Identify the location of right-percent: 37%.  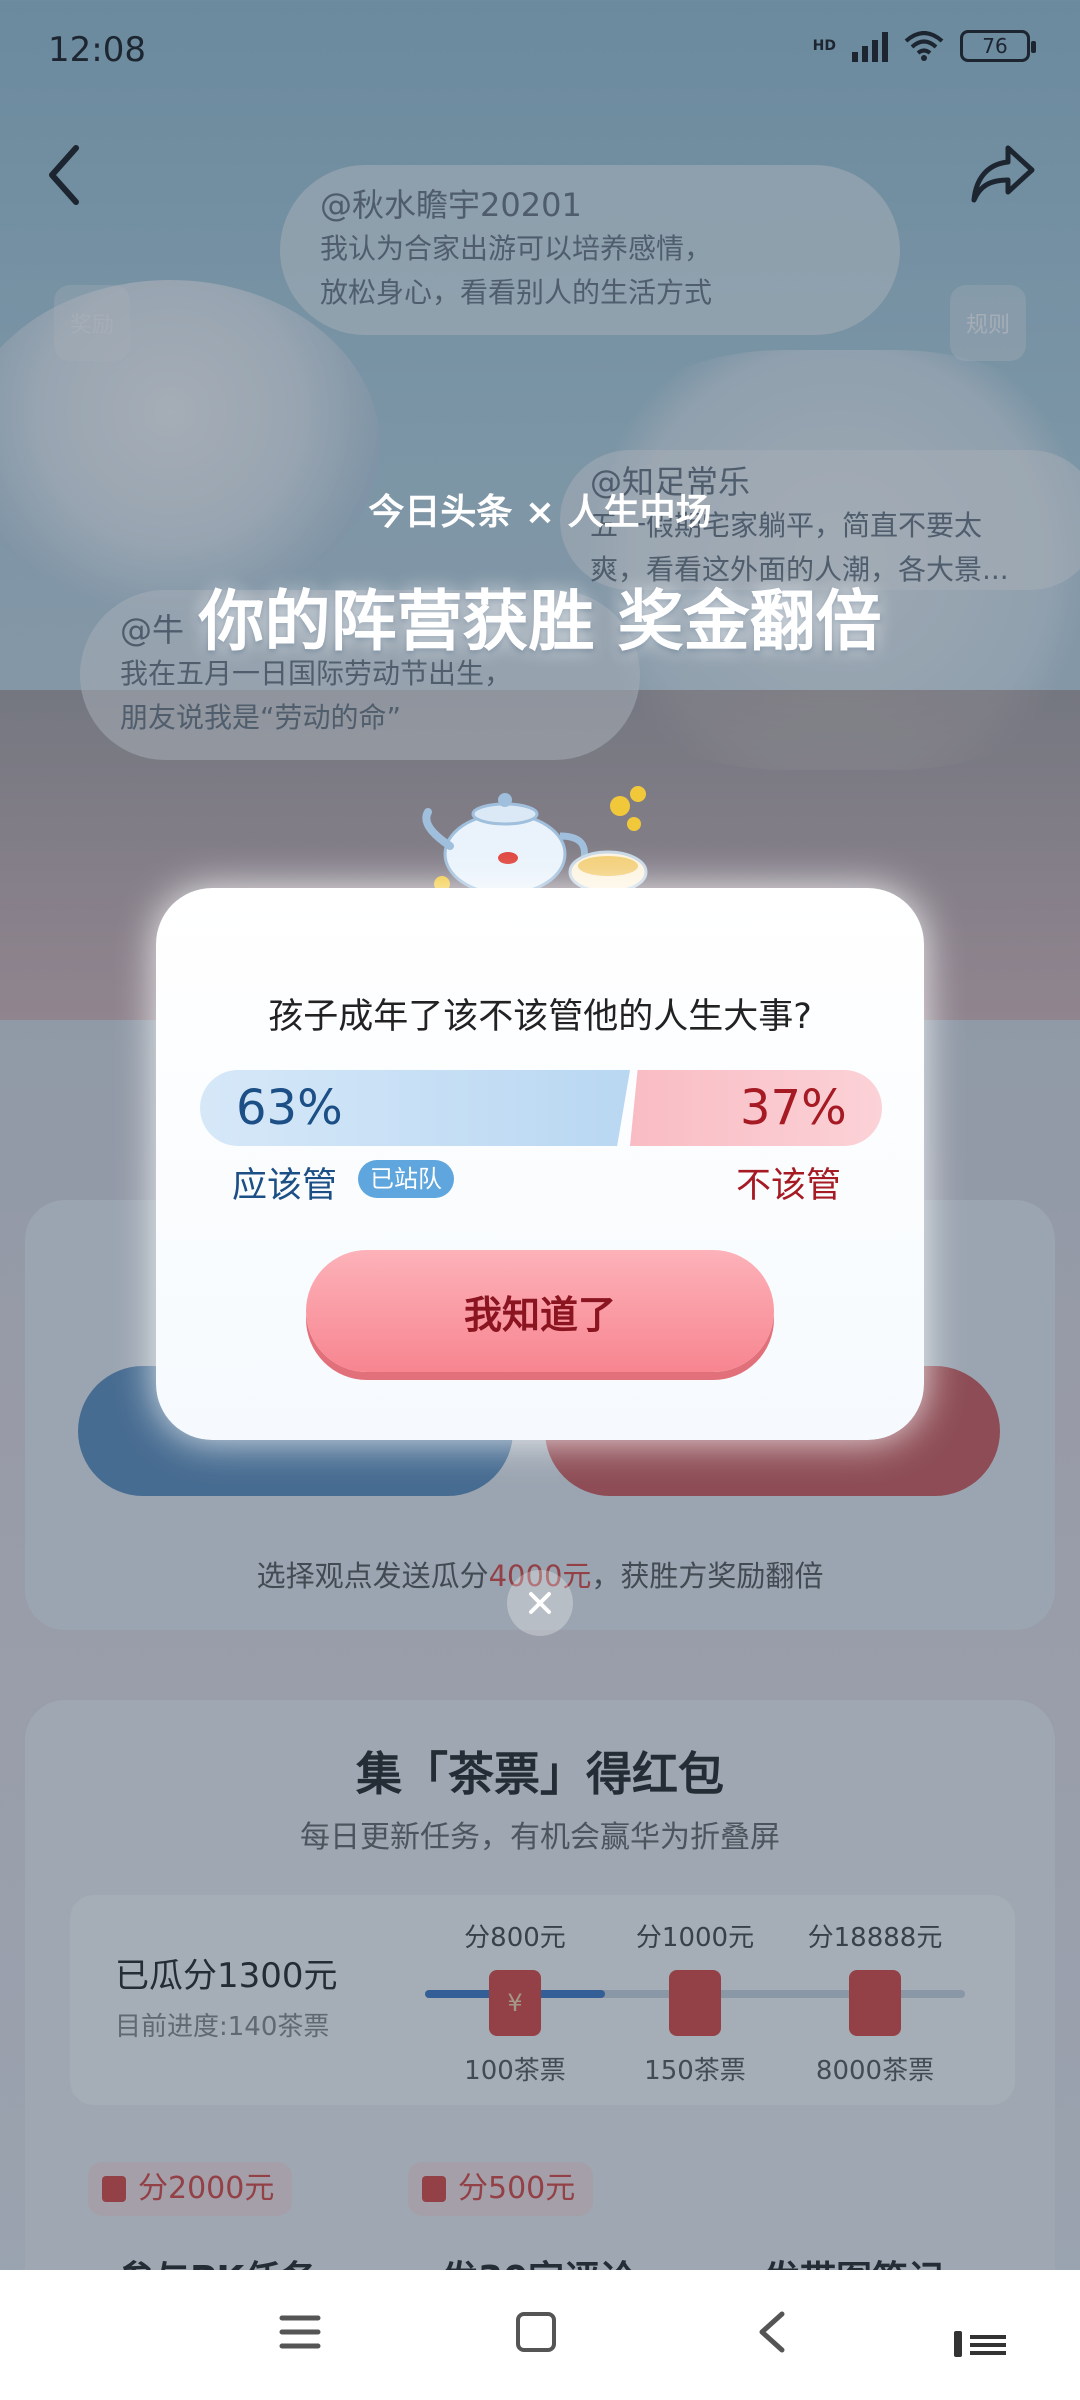
(793, 1108).